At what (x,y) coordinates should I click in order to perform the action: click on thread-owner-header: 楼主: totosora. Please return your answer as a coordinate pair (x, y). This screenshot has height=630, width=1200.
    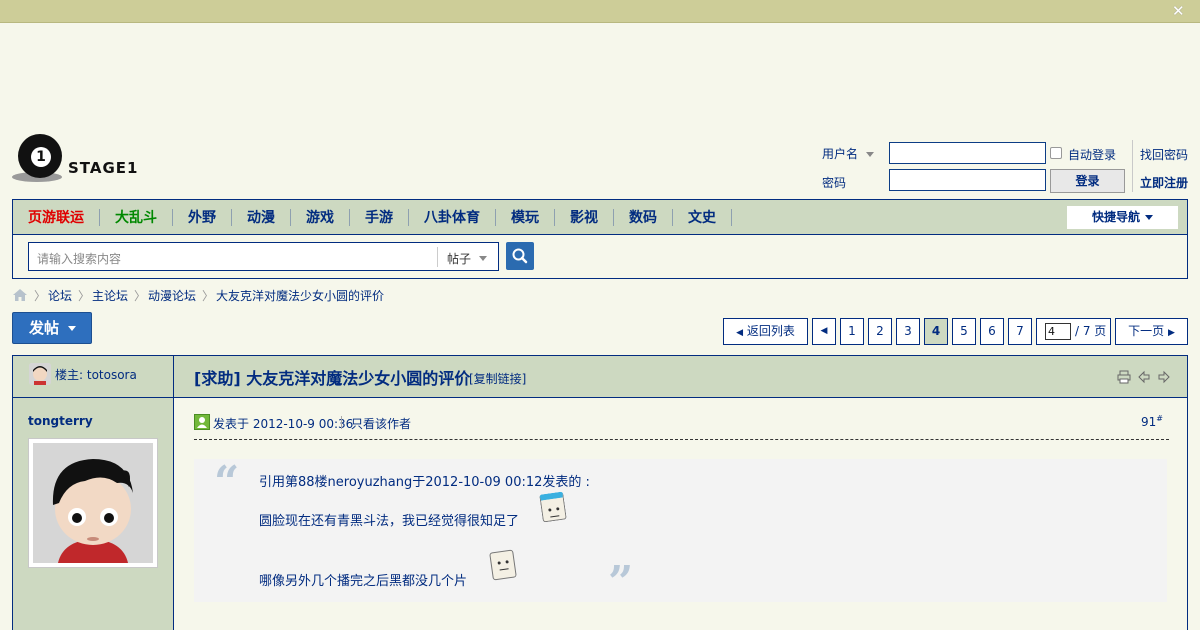
    Looking at the image, I should click on (93, 377).